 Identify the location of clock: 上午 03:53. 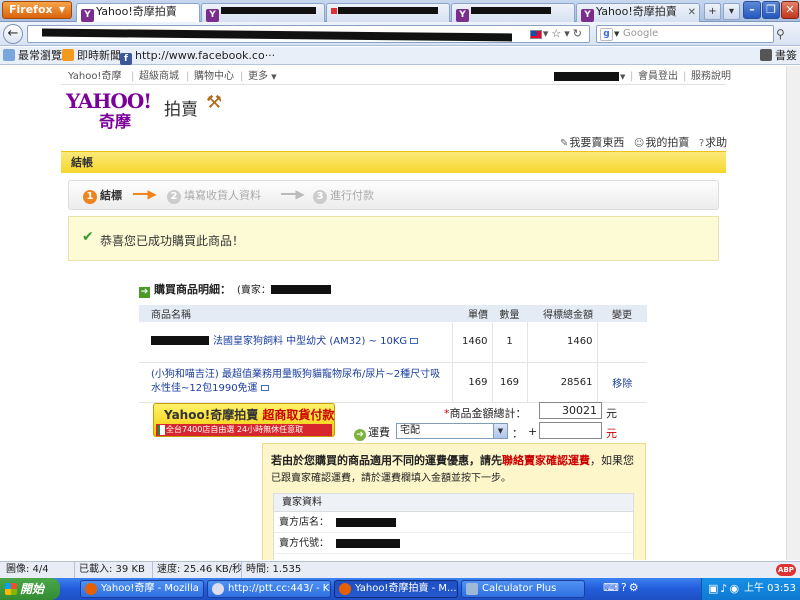
(770, 589).